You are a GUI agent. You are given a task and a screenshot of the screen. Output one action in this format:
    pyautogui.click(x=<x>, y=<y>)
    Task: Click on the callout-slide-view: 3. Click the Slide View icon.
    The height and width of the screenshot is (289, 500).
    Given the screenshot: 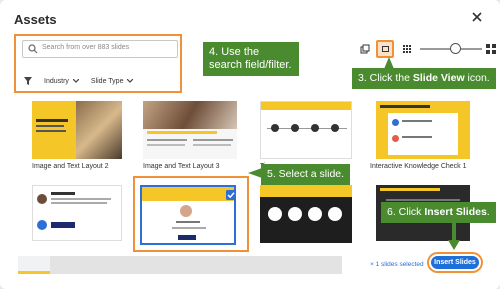 What is the action you would take?
    pyautogui.click(x=424, y=78)
    